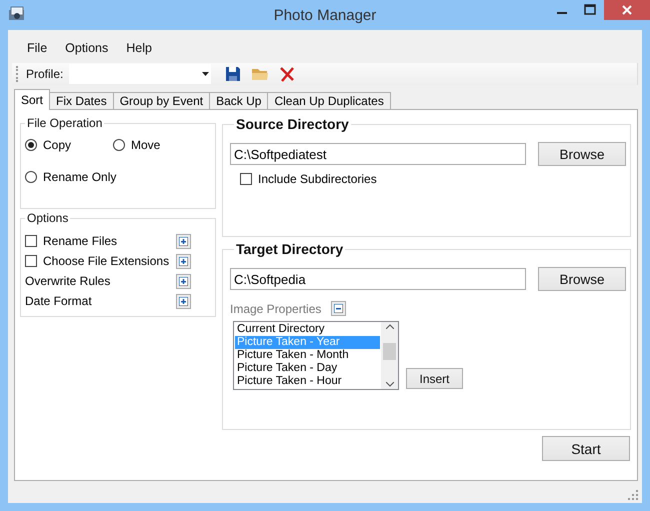 This screenshot has width=650, height=511. I want to click on checkbox: Rename Files, so click(71, 241).